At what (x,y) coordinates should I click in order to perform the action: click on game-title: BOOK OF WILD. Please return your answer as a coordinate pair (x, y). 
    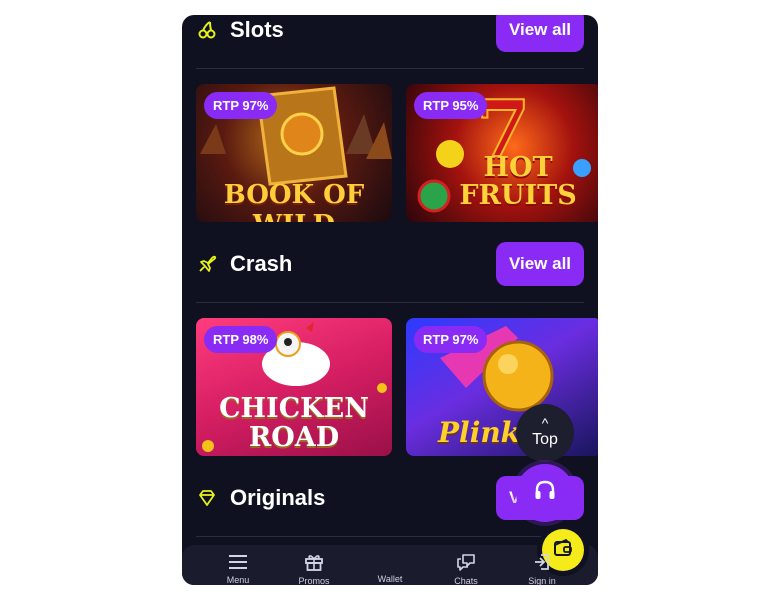
    Looking at the image, I should click on (294, 201).